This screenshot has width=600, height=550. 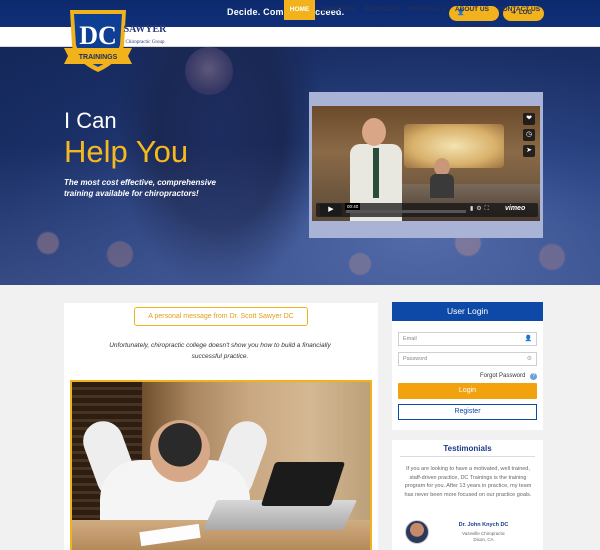 I want to click on help-icon: ?, so click(x=533, y=376).